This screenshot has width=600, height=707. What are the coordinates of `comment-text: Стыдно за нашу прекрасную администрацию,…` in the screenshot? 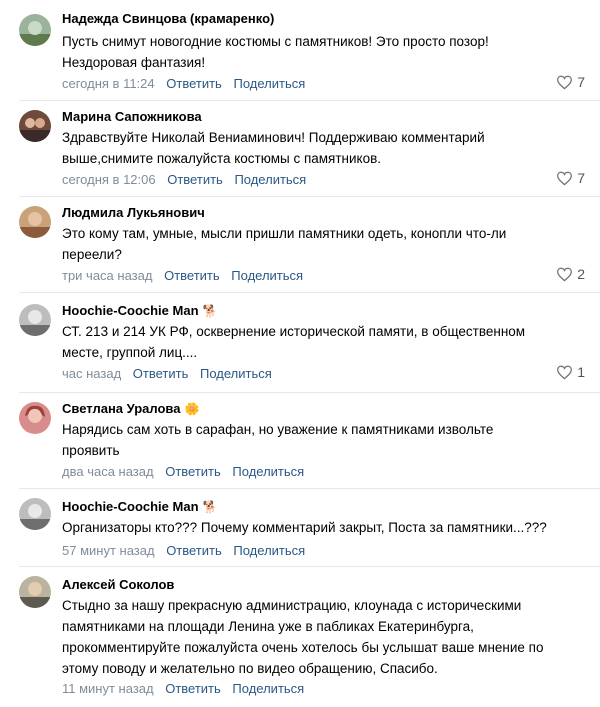 It's located at (303, 637).